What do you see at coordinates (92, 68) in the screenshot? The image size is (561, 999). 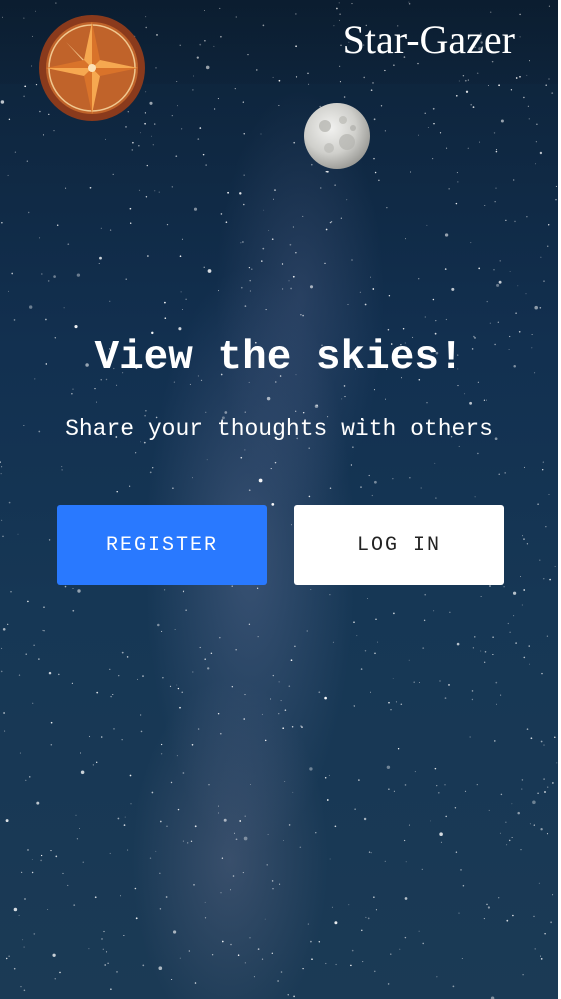 I see `compass-rose-icon` at bounding box center [92, 68].